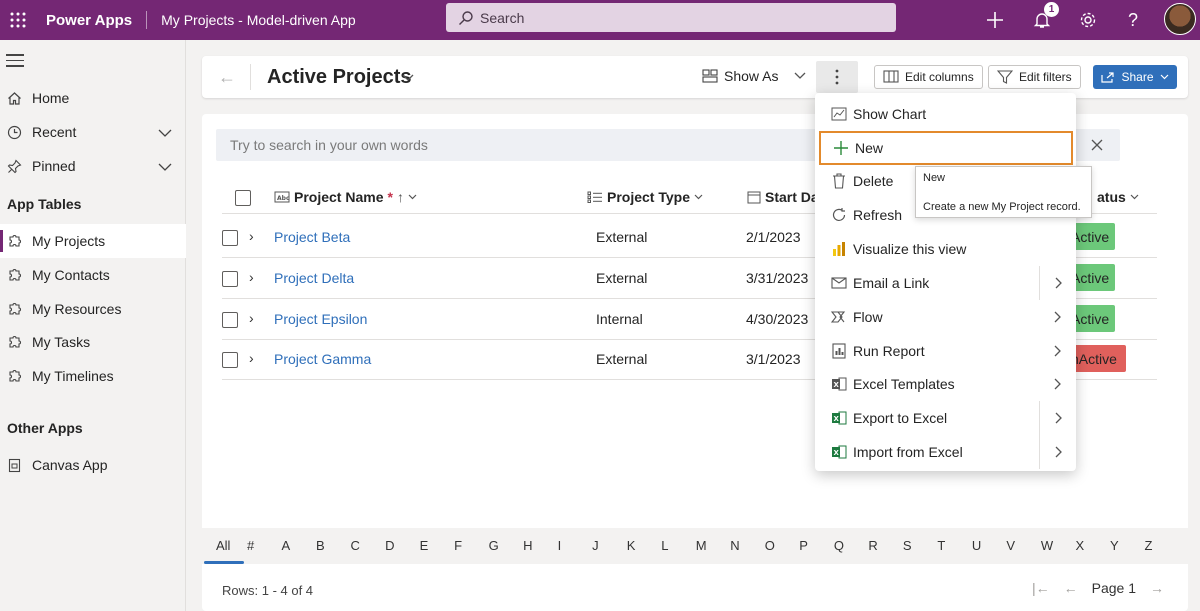 This screenshot has width=1200, height=611. Describe the element at coordinates (928, 77) in the screenshot. I see `edit-columns-button: Edit columns` at that location.